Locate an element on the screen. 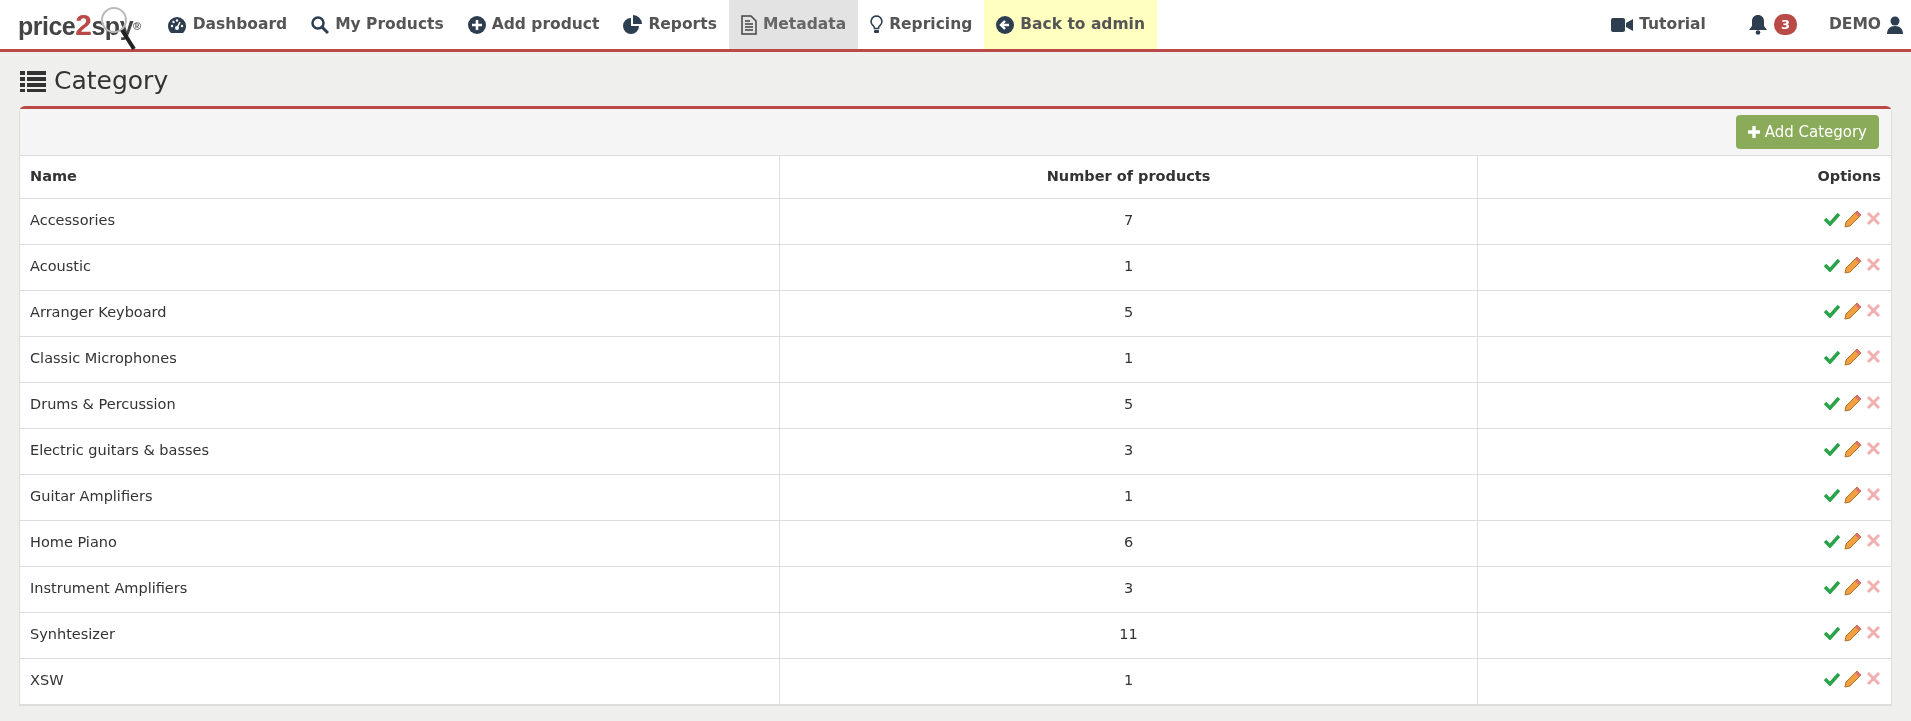 Image resolution: width=1911 pixels, height=721 pixels. video-camera-icon is located at coordinates (1622, 24).